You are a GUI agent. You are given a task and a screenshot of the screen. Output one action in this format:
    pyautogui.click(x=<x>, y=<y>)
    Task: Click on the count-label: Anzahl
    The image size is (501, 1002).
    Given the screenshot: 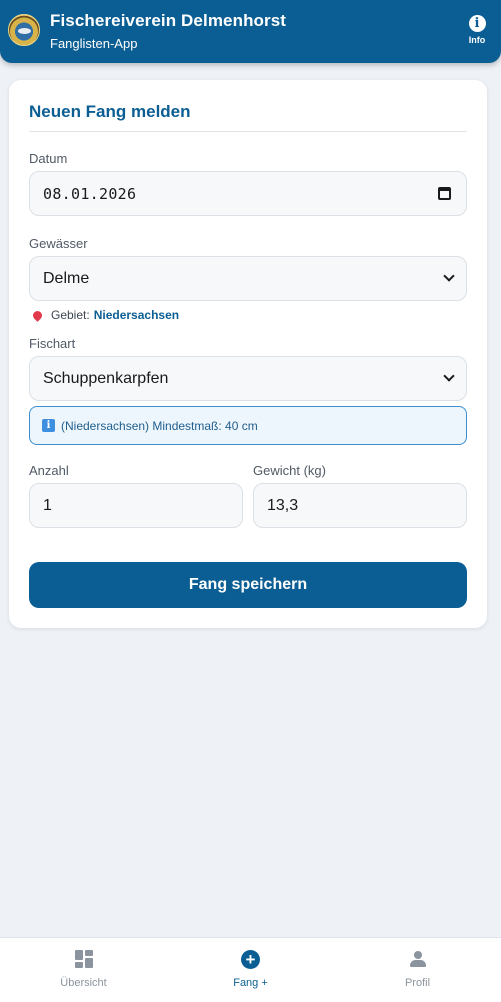 What is the action you would take?
    pyautogui.click(x=49, y=470)
    